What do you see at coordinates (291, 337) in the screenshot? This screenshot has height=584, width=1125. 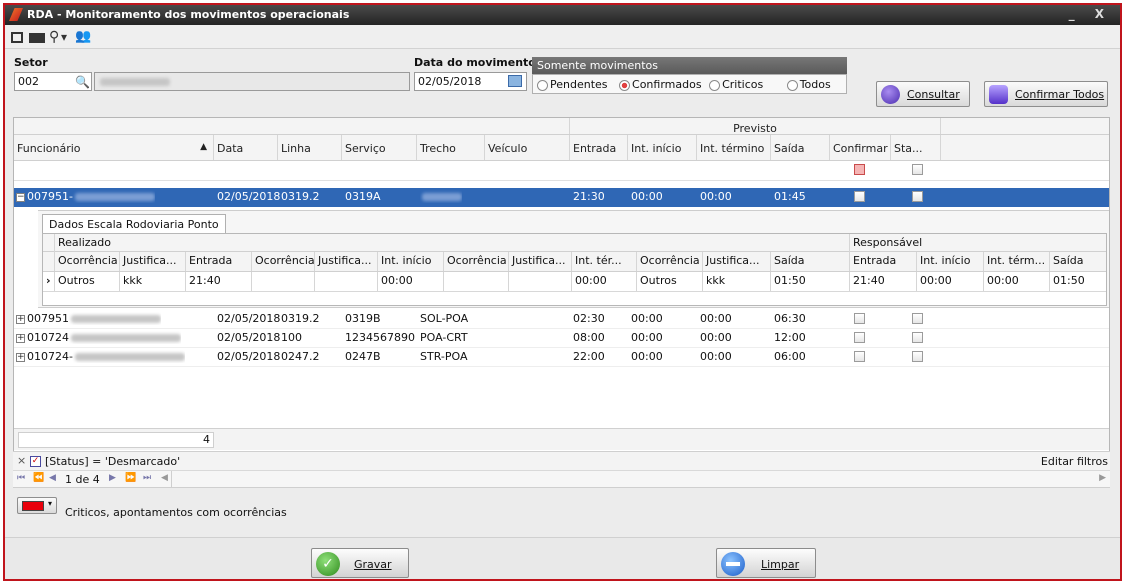 I see `linha-cell: 100` at bounding box center [291, 337].